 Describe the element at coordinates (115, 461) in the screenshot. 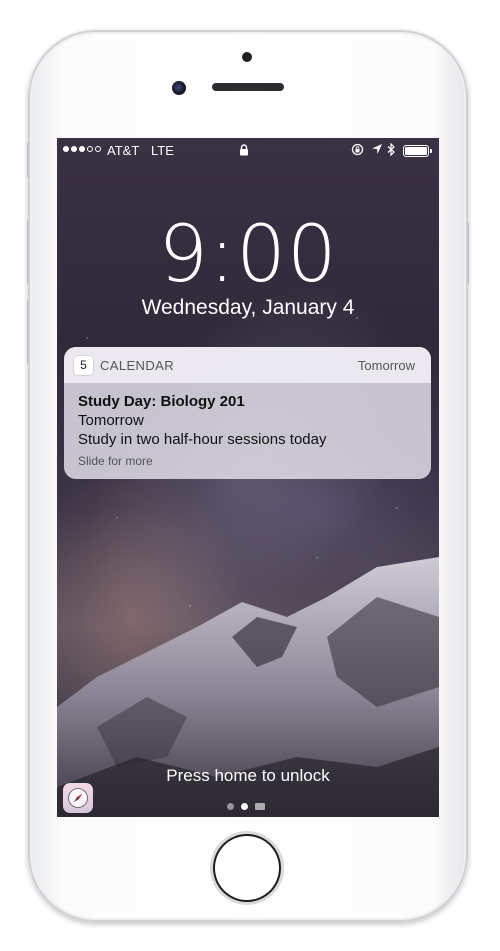

I see `notification-action-hint: Slide for more` at that location.